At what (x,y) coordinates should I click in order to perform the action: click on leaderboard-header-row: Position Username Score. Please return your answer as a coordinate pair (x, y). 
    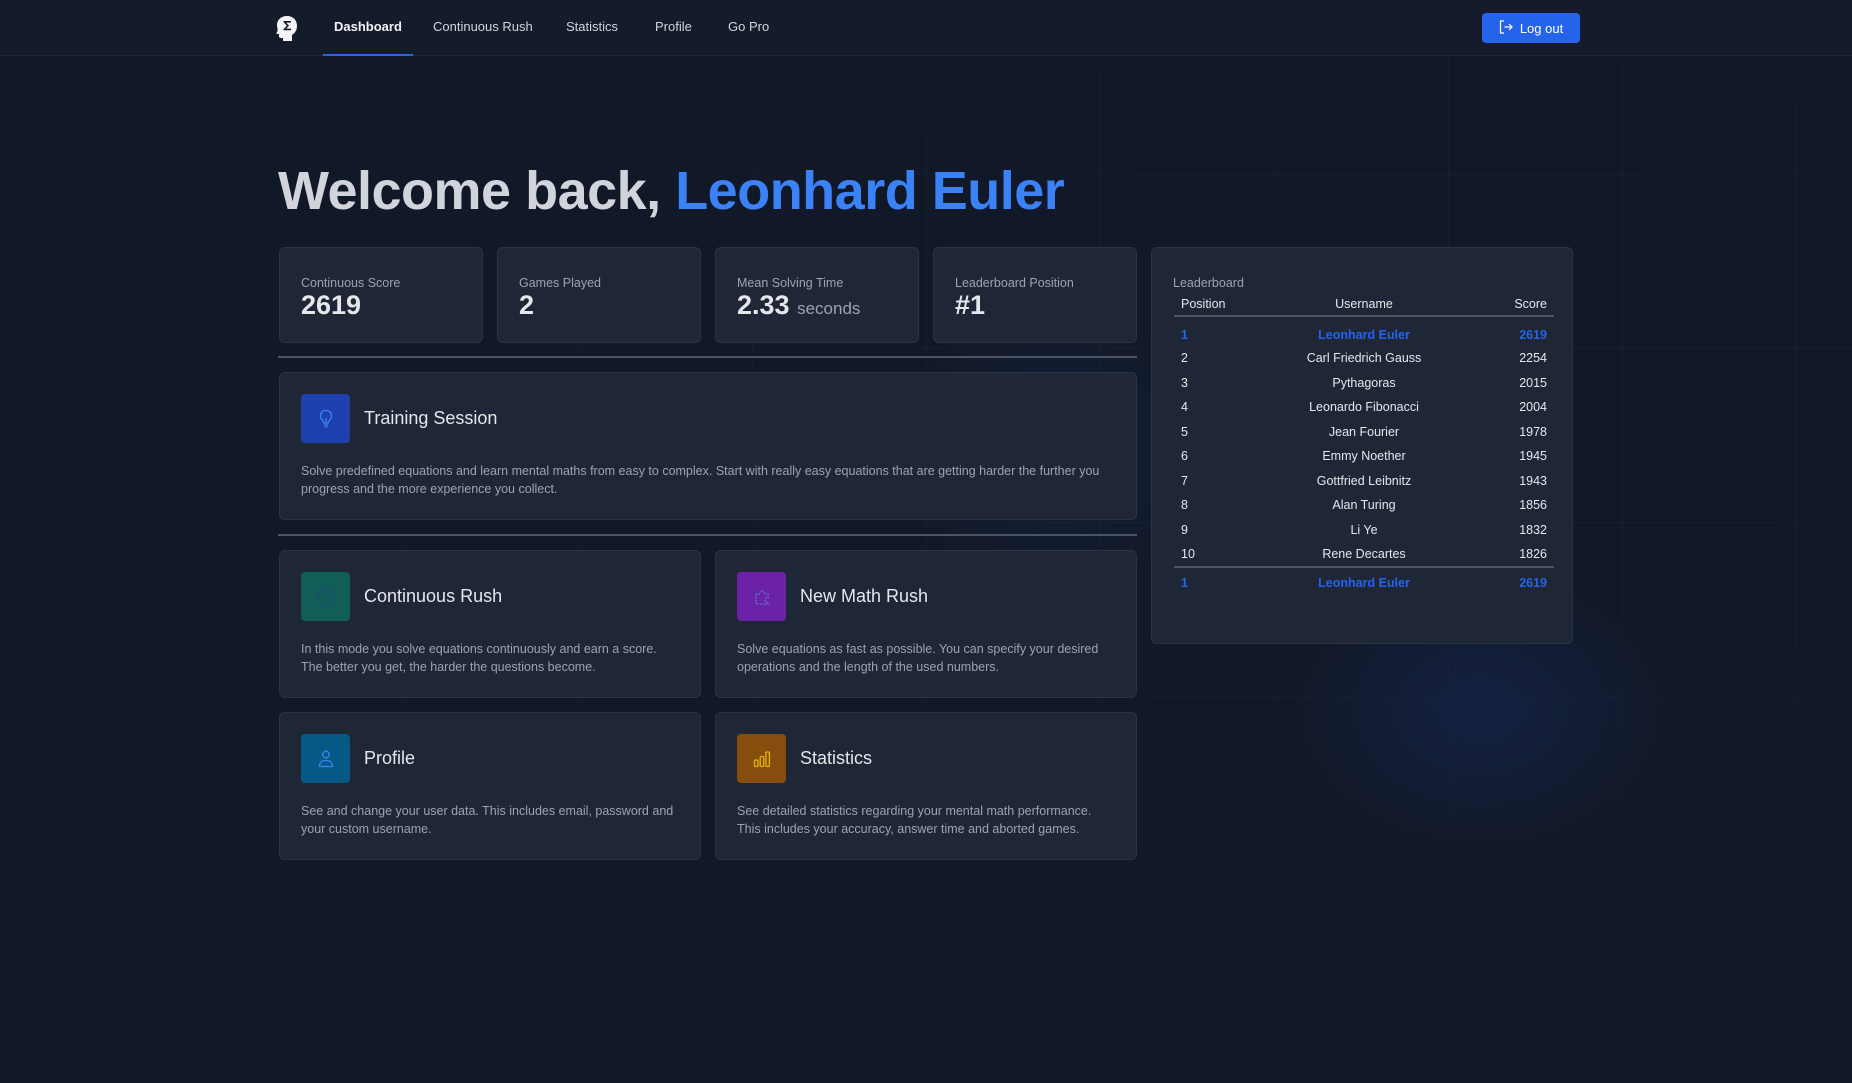
    Looking at the image, I should click on (1364, 304).